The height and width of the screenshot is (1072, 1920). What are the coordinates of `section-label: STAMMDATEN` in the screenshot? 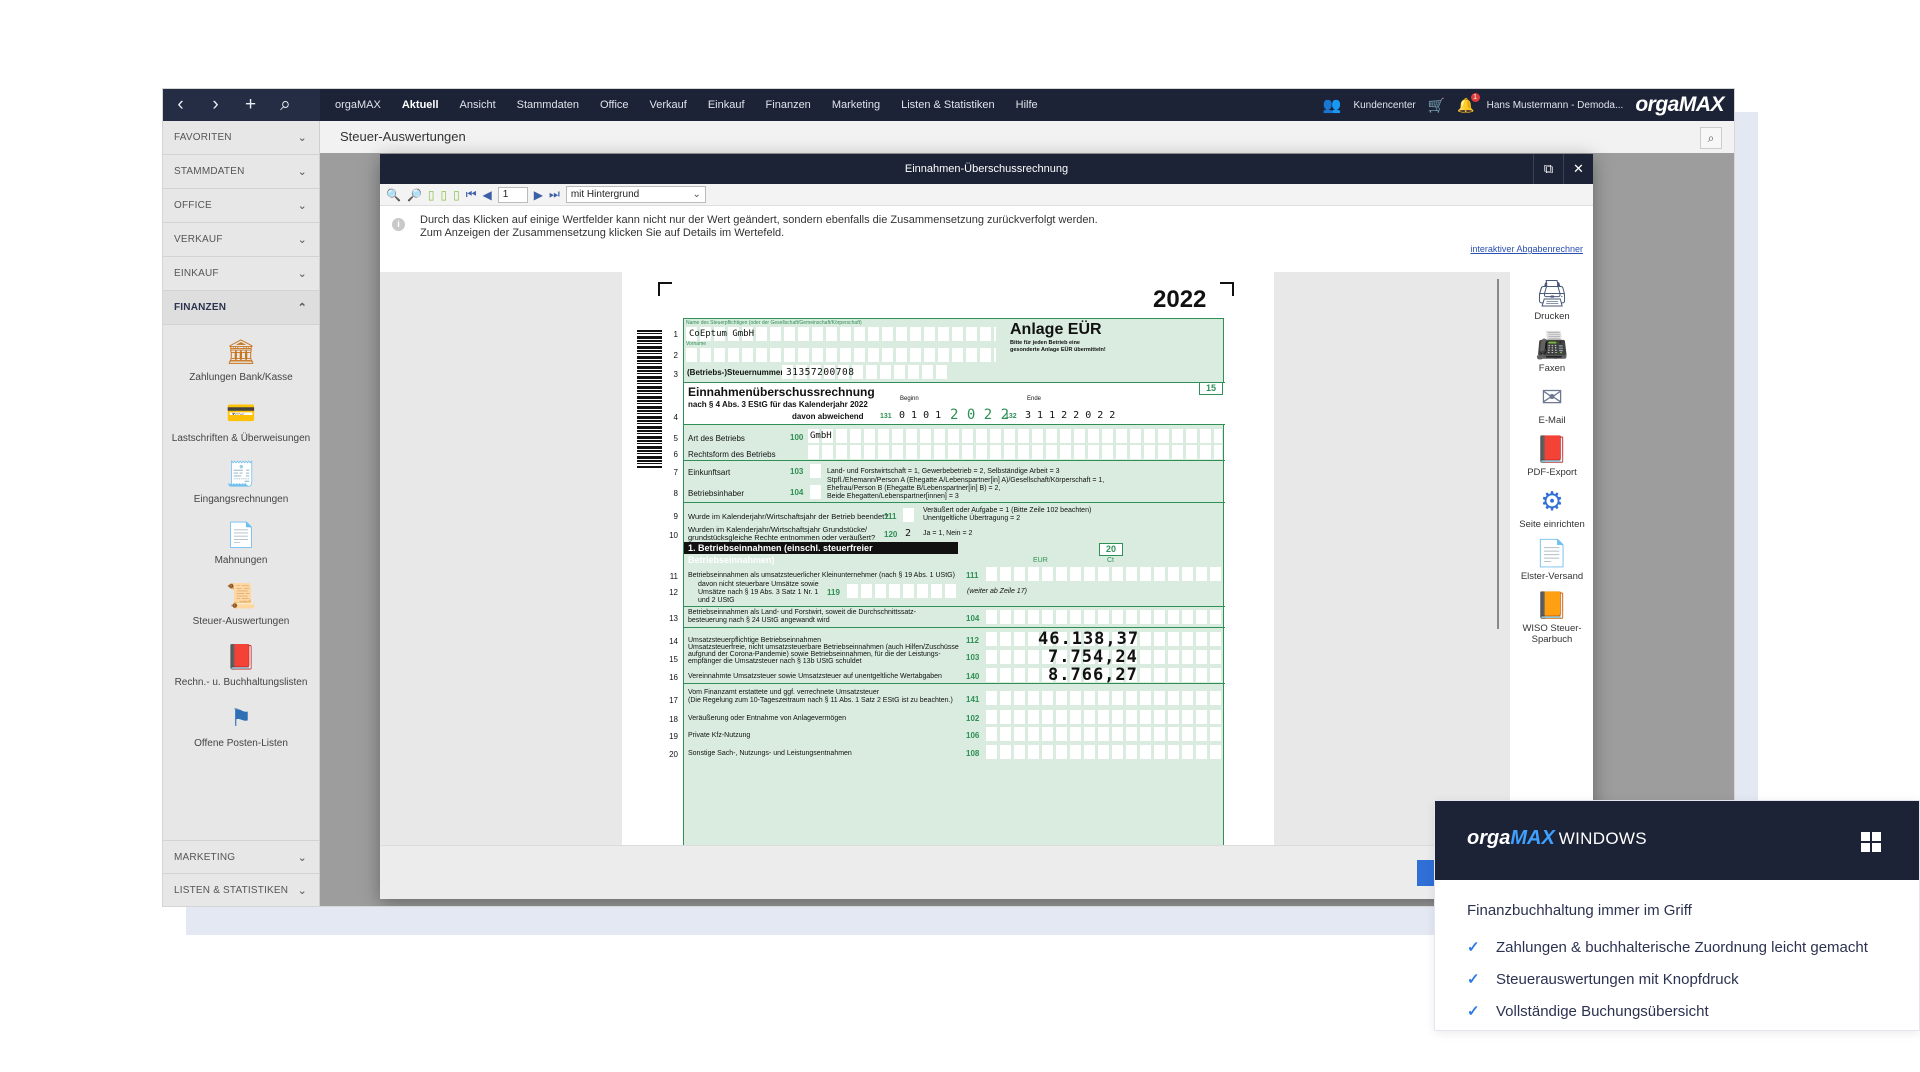 It's located at (209, 171).